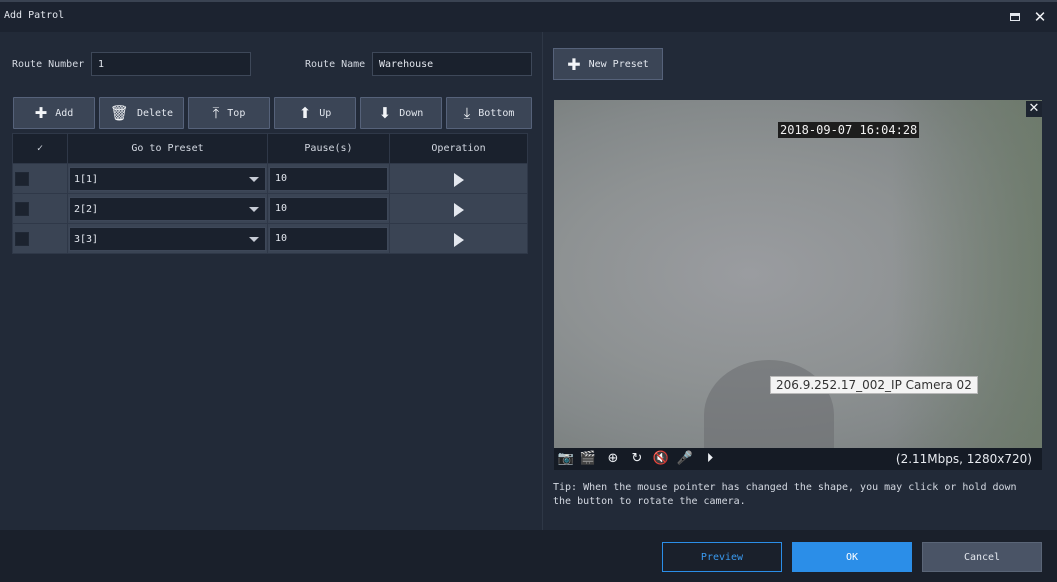  Describe the element at coordinates (315, 113) in the screenshot. I see `up-button: ⬆ Up` at that location.